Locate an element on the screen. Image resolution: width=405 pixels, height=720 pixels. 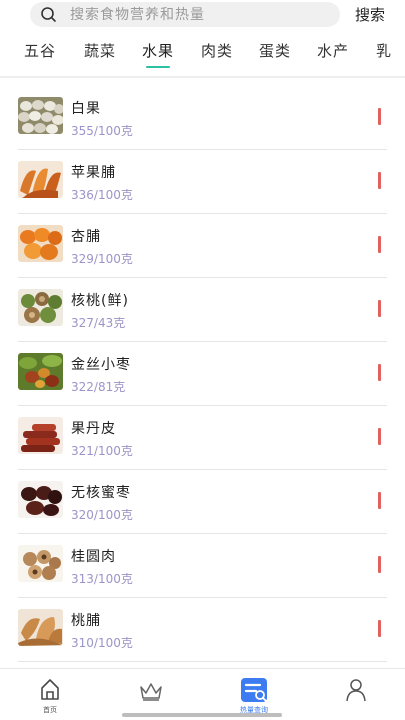
golden-jujube-image is located at coordinates (40, 371).